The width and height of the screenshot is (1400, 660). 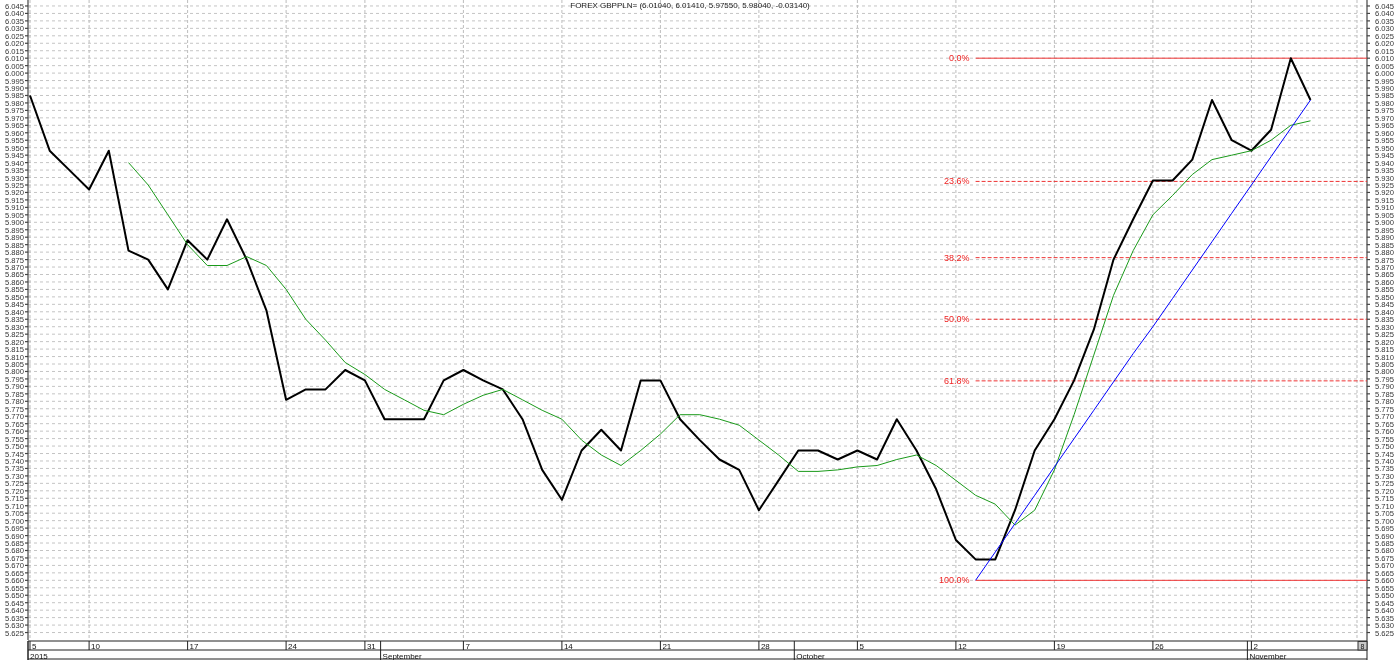 I want to click on date-label: 19, so click(x=1061, y=646).